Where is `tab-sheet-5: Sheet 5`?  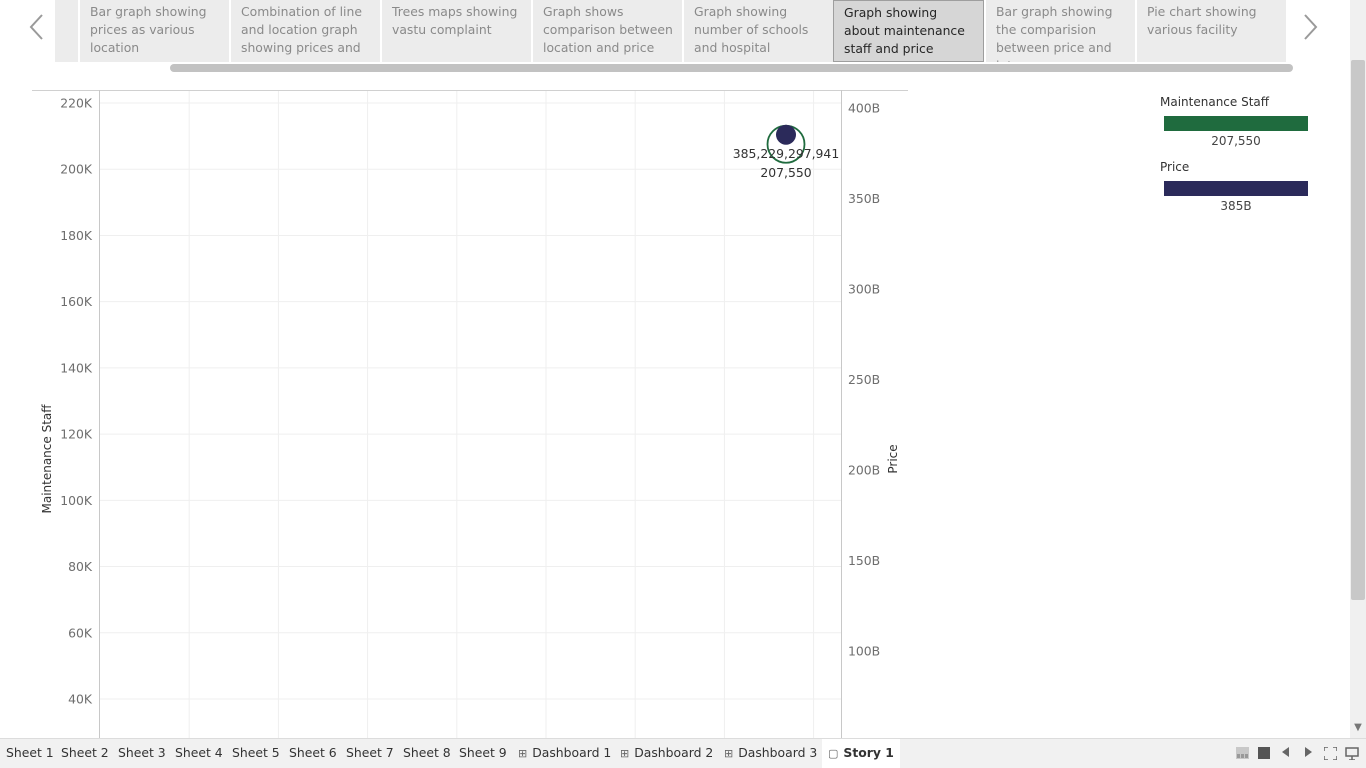
tab-sheet-5: Sheet 5 is located at coordinates (256, 753).